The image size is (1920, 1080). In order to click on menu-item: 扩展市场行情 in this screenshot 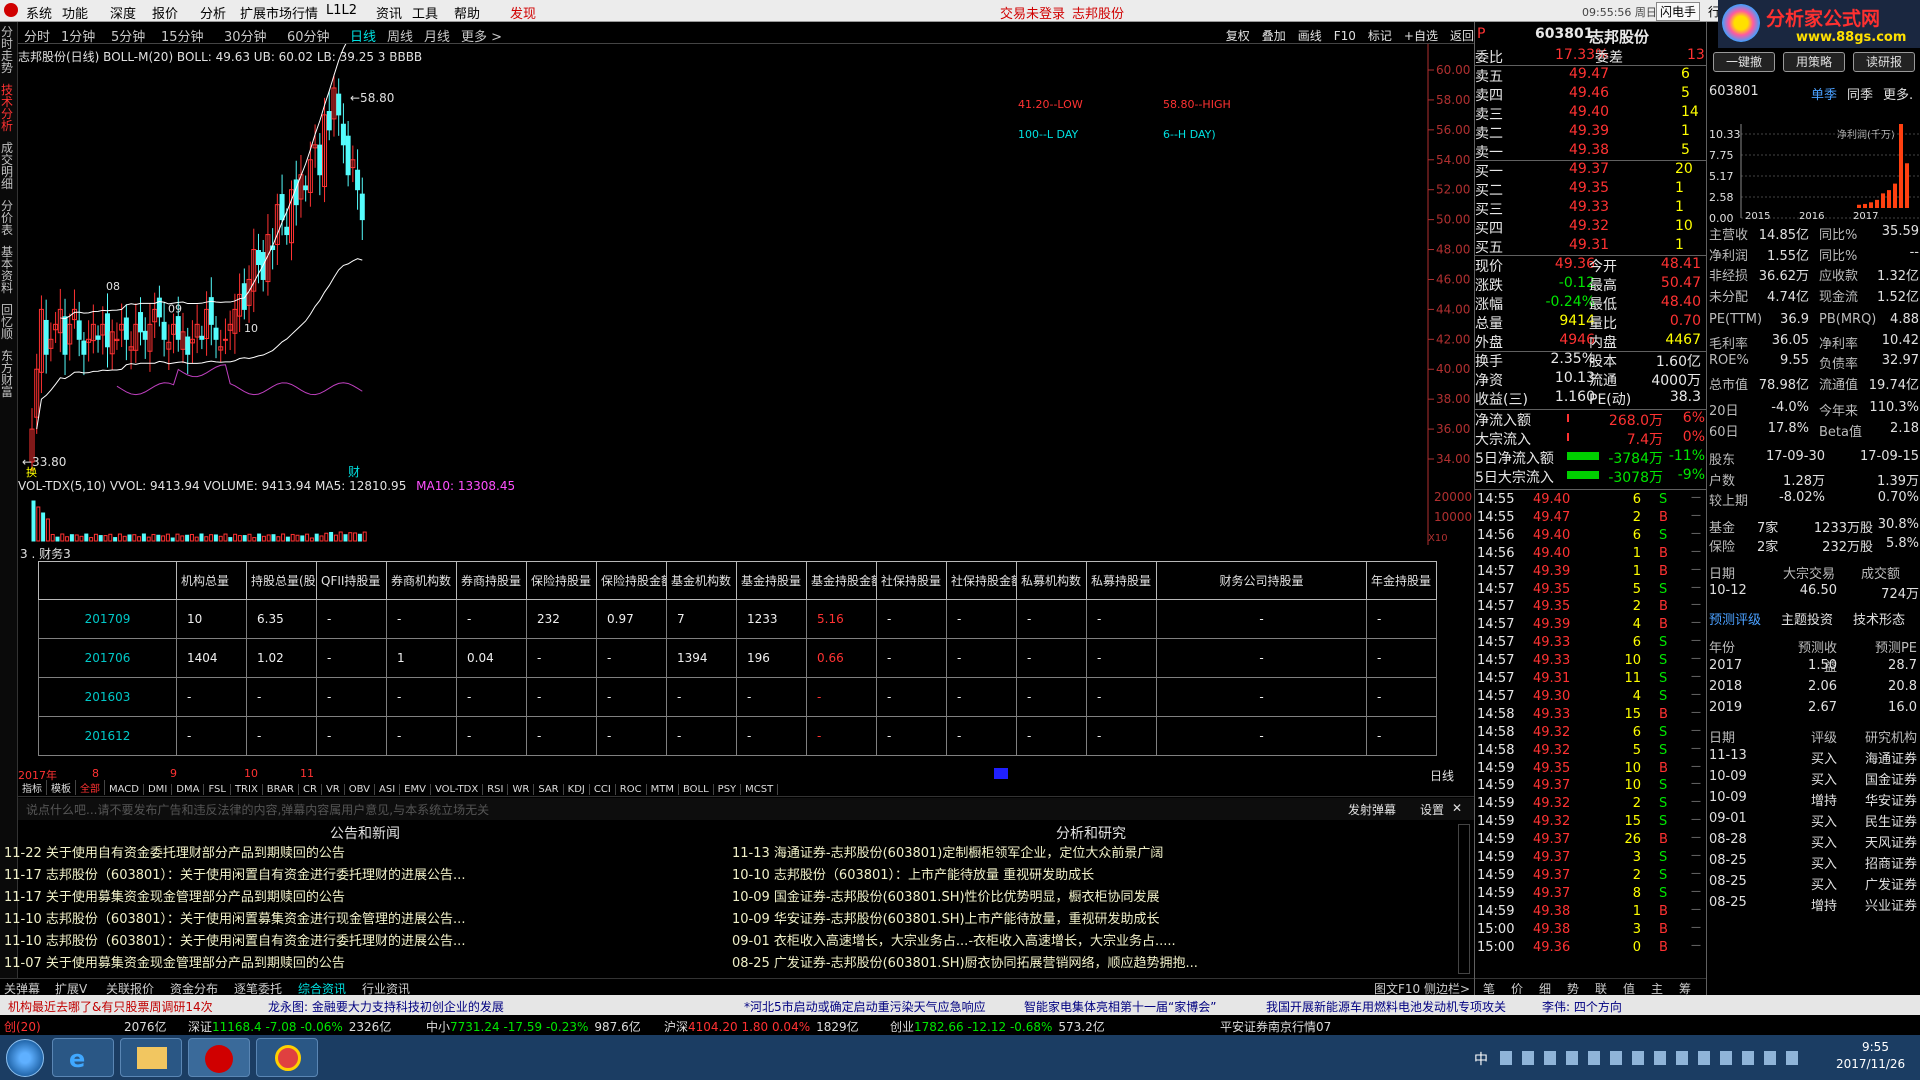, I will do `click(279, 12)`.